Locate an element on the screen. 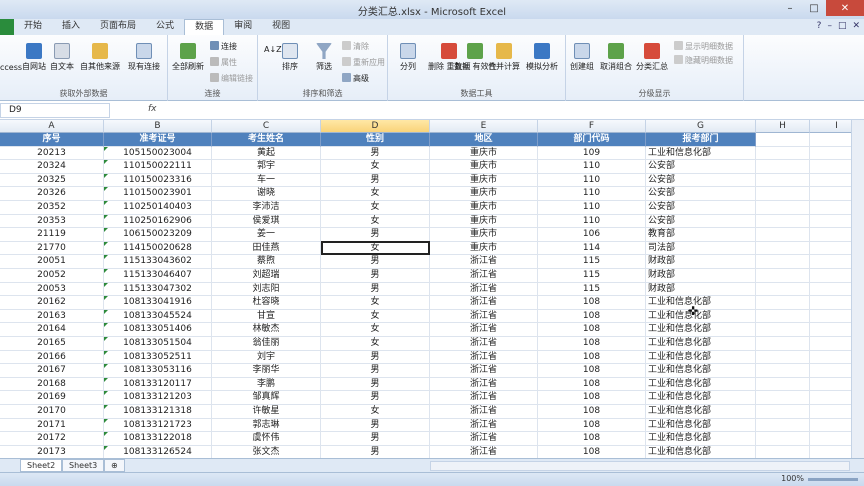  sort-button: 排序 is located at coordinates (290, 57).